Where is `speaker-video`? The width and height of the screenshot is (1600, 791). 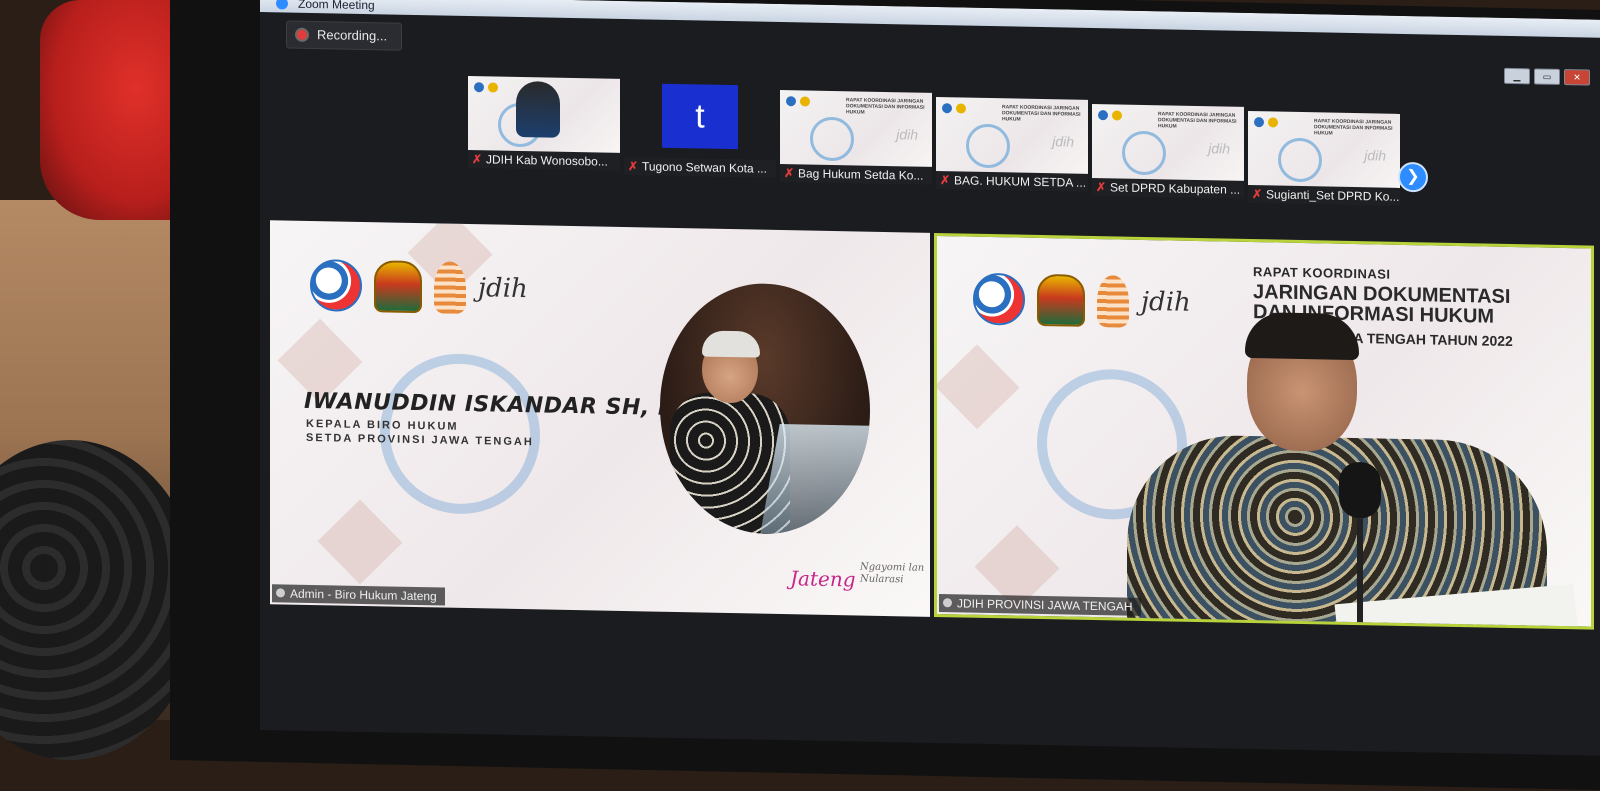 speaker-video is located at coordinates (1340, 470).